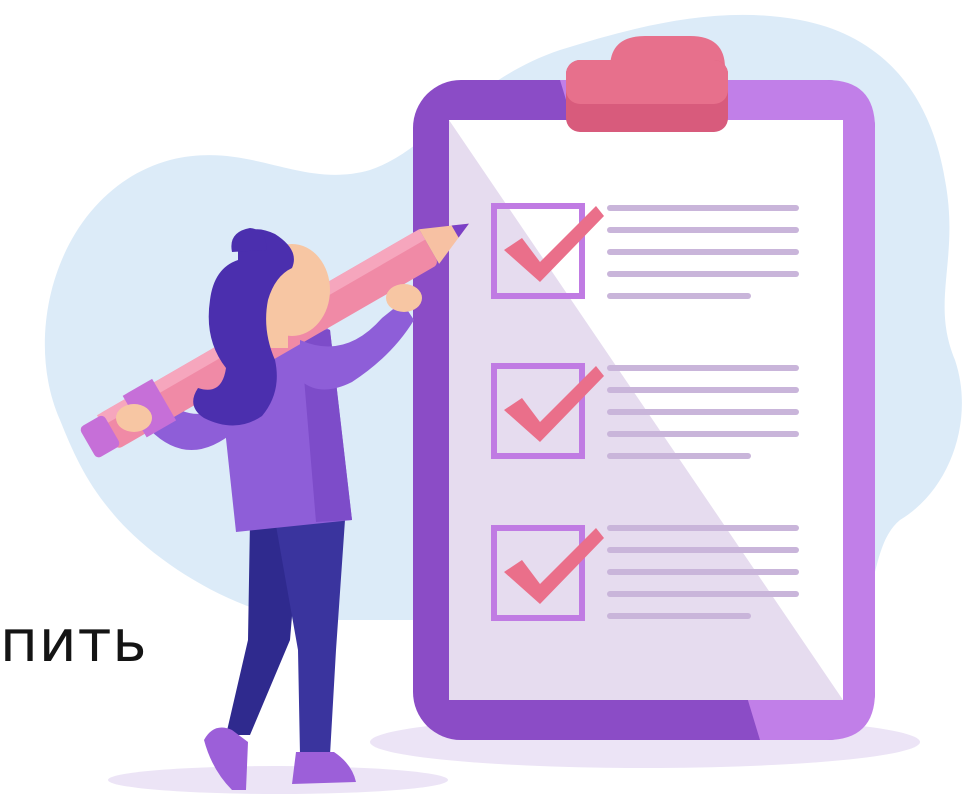 Image resolution: width=965 pixels, height=797 pixels. What do you see at coordinates (324, 768) in the screenshot?
I see `person-shoe-front` at bounding box center [324, 768].